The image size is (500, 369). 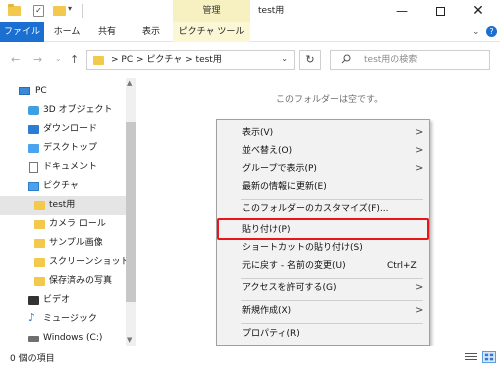 I want to click on sidebar-item-music: ♪ ミュージック, so click(x=63, y=319).